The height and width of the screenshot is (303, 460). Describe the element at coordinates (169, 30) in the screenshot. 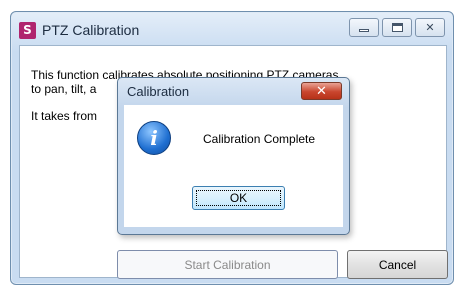

I see `window-title-bar: S PTZ Calibration` at that location.